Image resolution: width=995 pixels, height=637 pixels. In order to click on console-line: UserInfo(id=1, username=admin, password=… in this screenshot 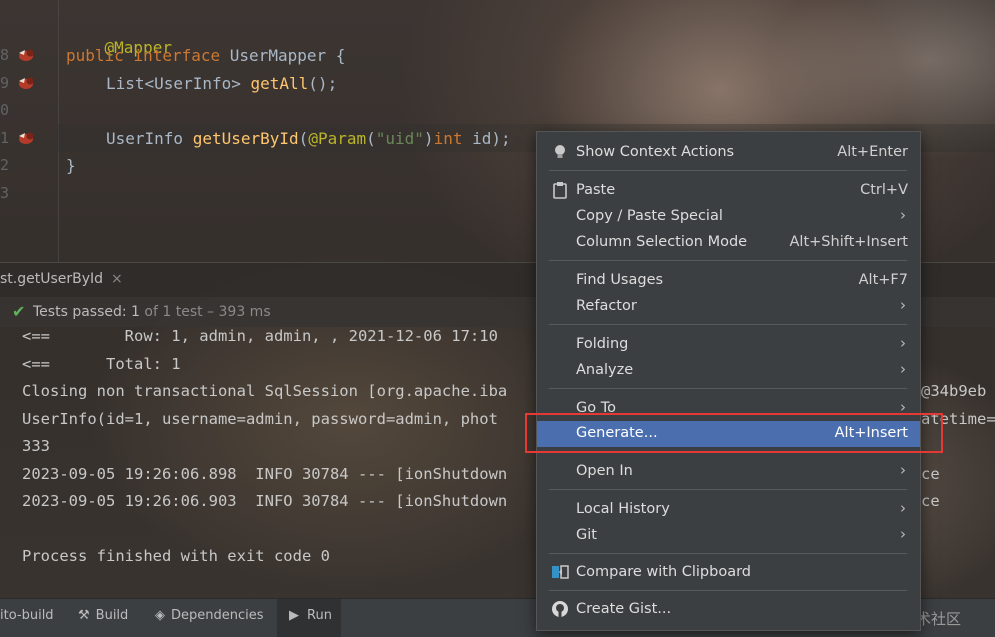, I will do `click(260, 419)`.